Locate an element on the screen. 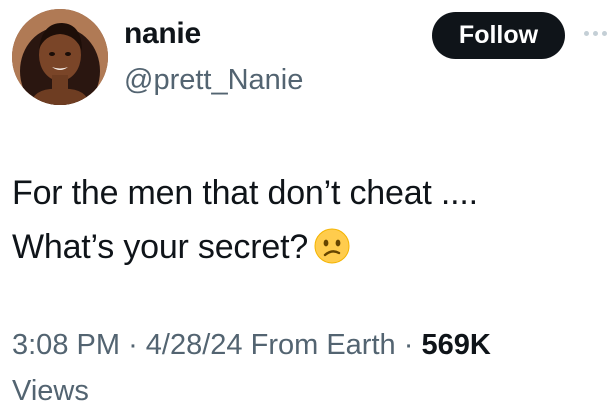 This screenshot has height=418, width=616. tweet-time: 3:08 PM is located at coordinates (66, 345).